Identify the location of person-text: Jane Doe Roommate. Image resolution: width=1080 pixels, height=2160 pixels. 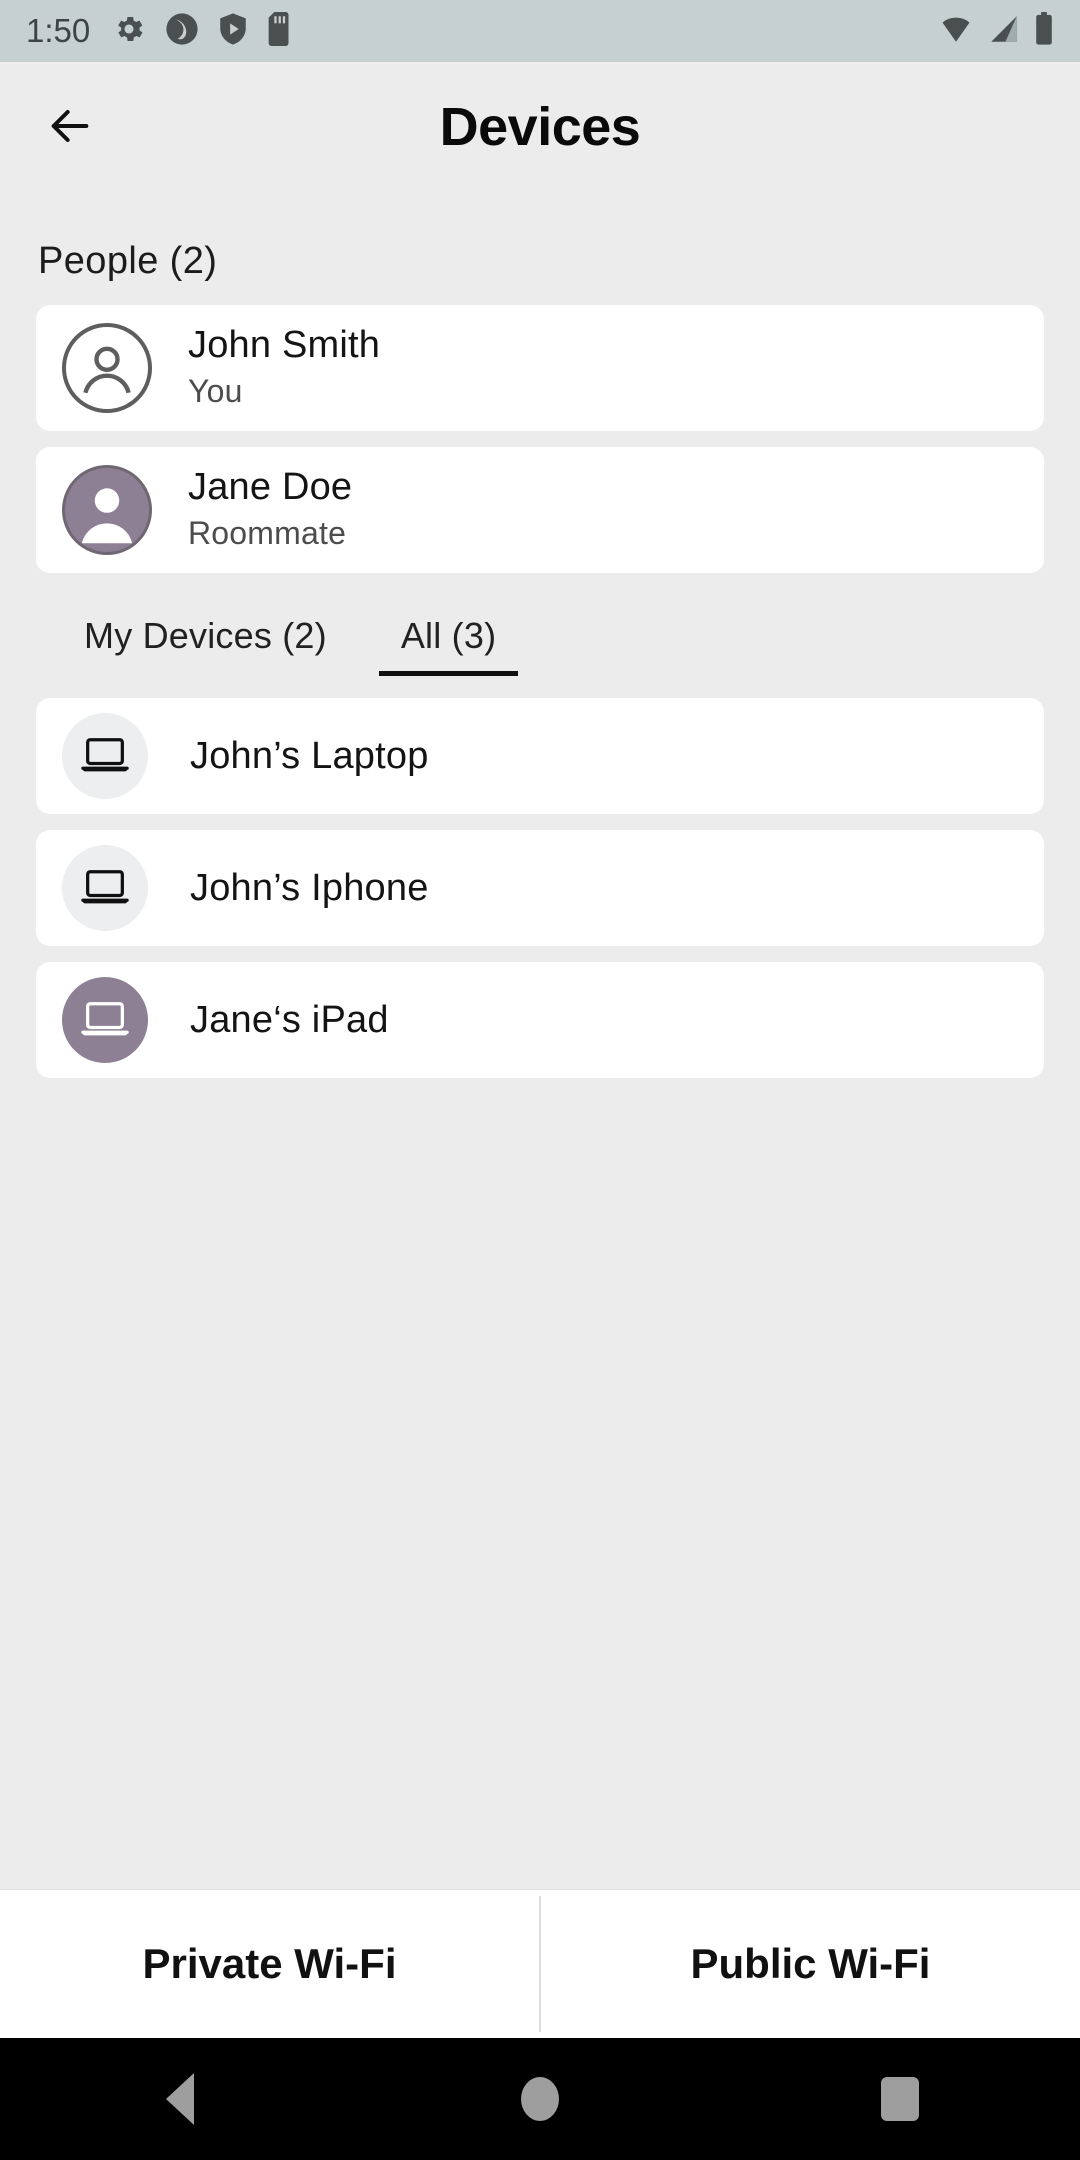
(270, 509).